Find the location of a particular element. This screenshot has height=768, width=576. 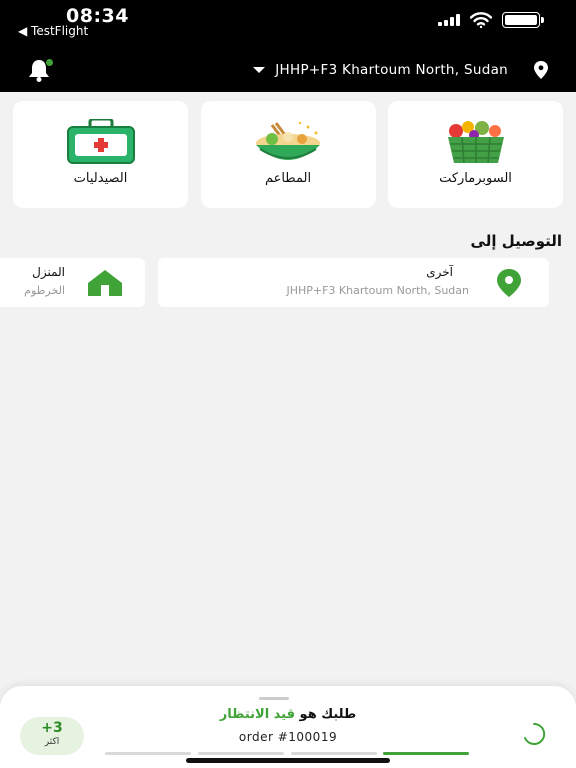

battery-icon is located at coordinates (523, 20).